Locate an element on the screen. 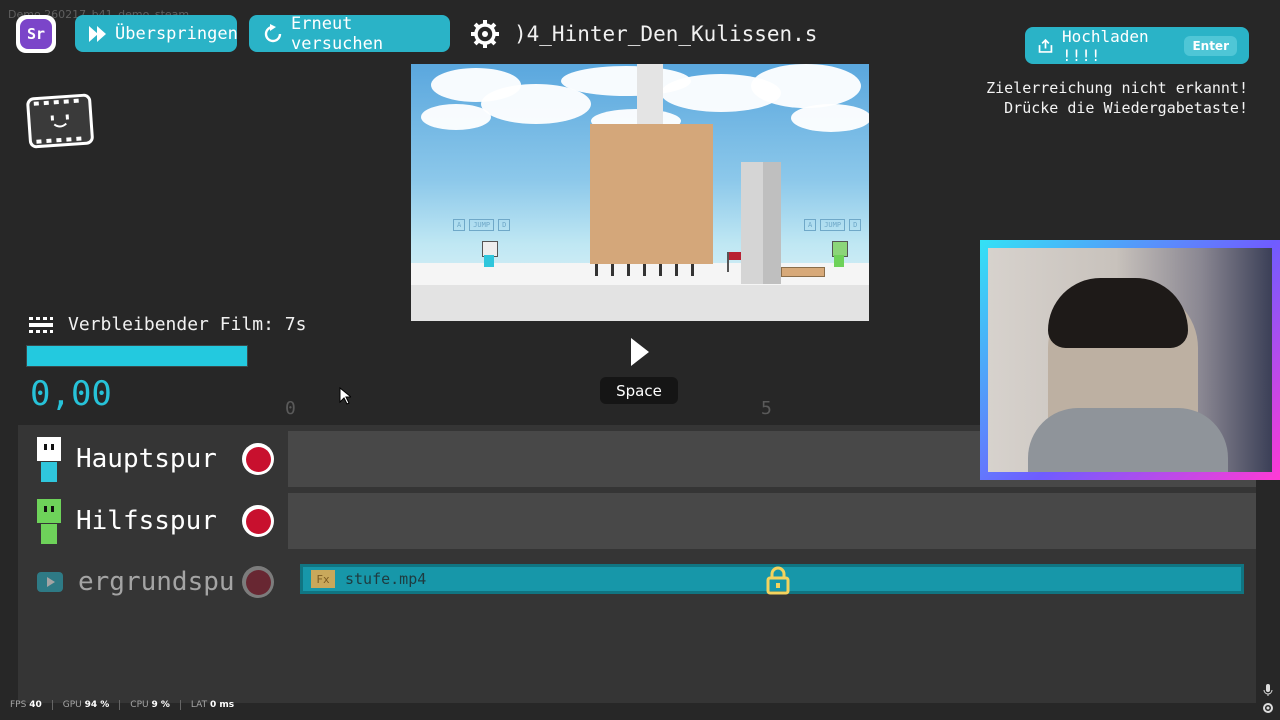  stat-value: 40 is located at coordinates (35, 705).